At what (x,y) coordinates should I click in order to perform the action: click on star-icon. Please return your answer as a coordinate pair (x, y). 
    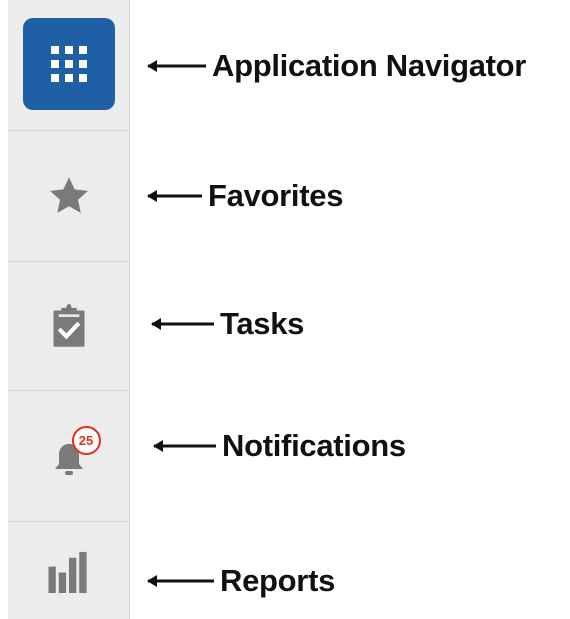
    Looking at the image, I should click on (68, 195).